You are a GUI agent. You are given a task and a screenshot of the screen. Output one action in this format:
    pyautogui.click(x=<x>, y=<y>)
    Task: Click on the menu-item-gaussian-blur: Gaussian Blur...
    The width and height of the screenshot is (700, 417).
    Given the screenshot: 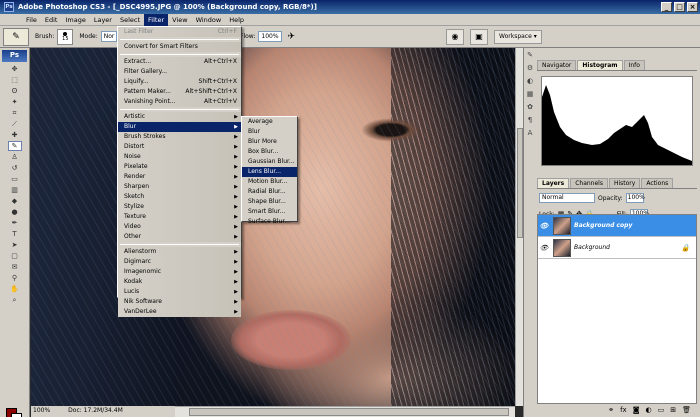 What is the action you would take?
    pyautogui.click(x=269, y=162)
    